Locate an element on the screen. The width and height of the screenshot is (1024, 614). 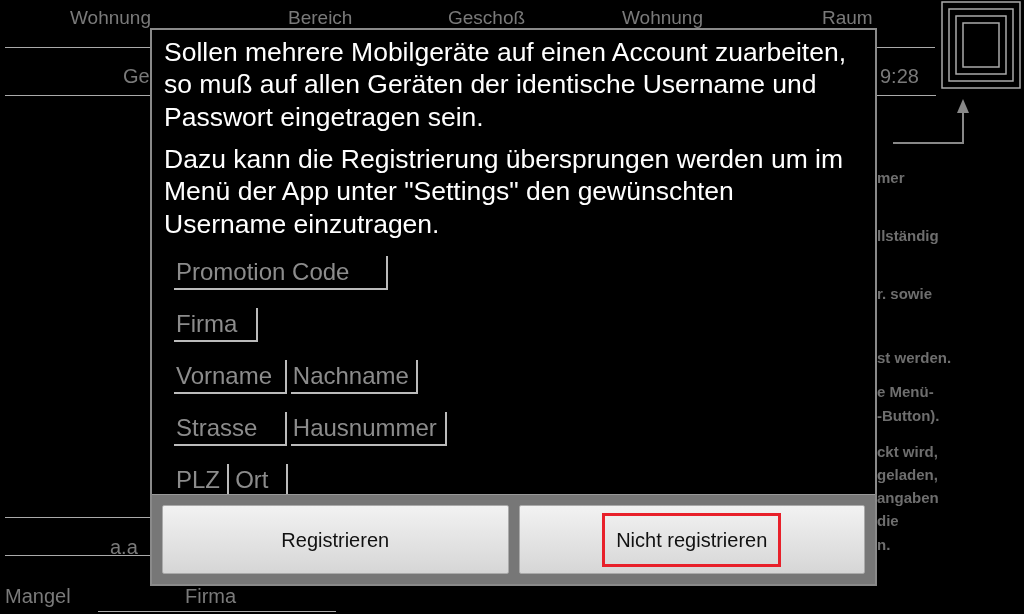
help-text: ckt wird, is located at coordinates (907, 451).